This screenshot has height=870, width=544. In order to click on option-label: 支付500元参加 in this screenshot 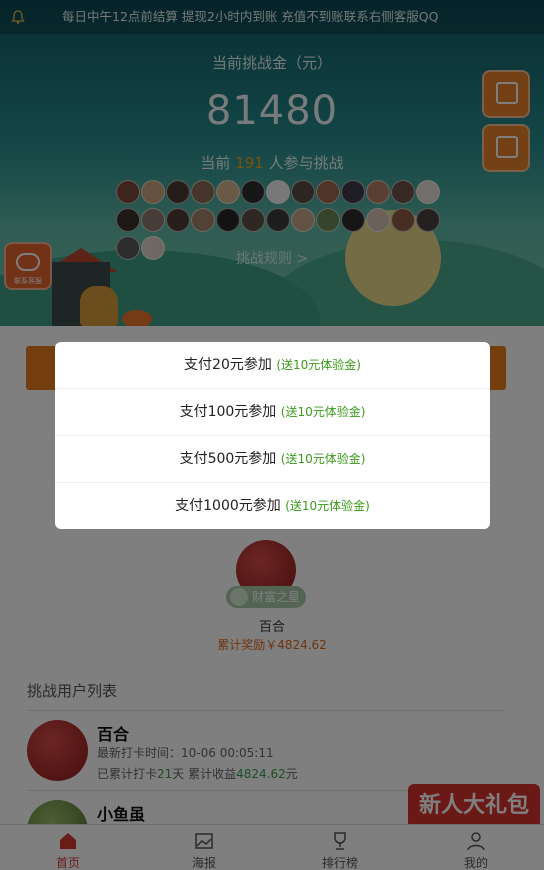, I will do `click(228, 459)`.